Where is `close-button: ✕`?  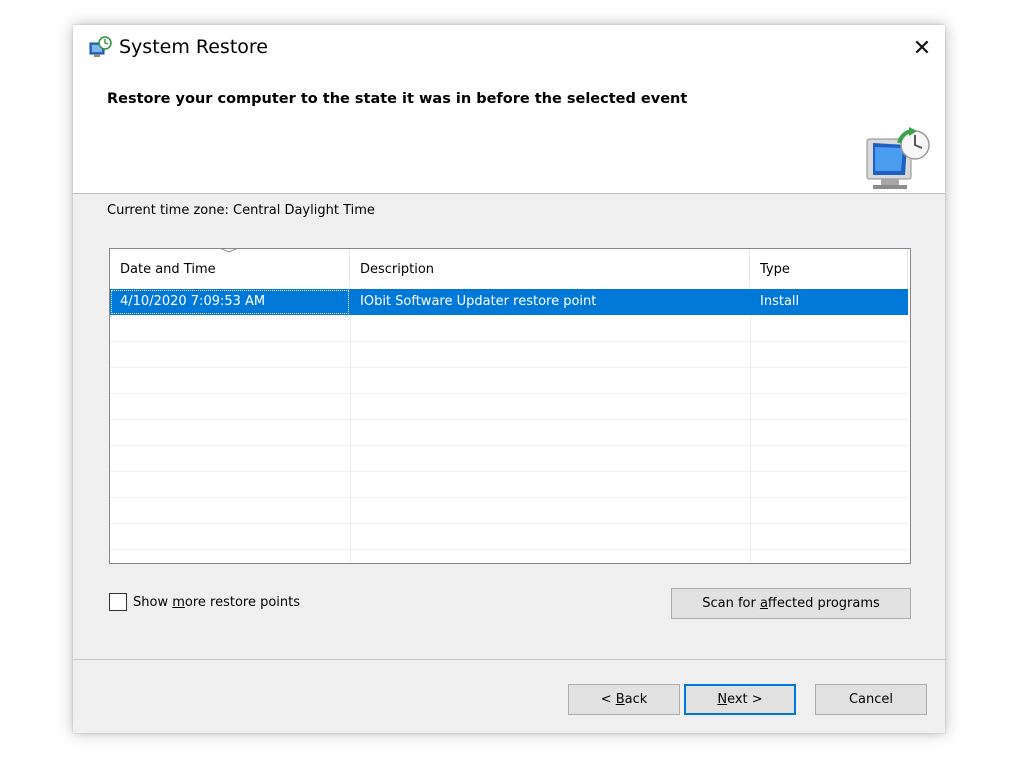 close-button: ✕ is located at coordinates (922, 48).